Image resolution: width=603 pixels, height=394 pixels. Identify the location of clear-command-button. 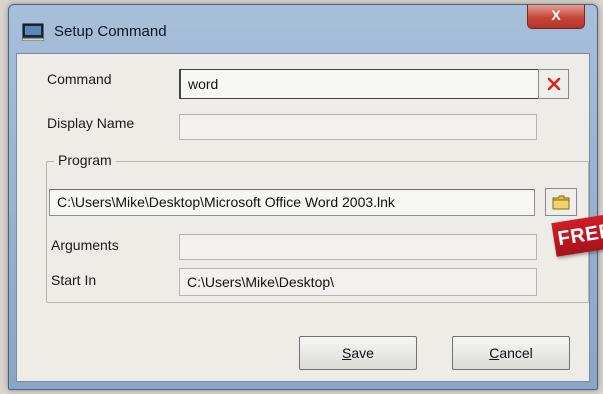
(553, 84).